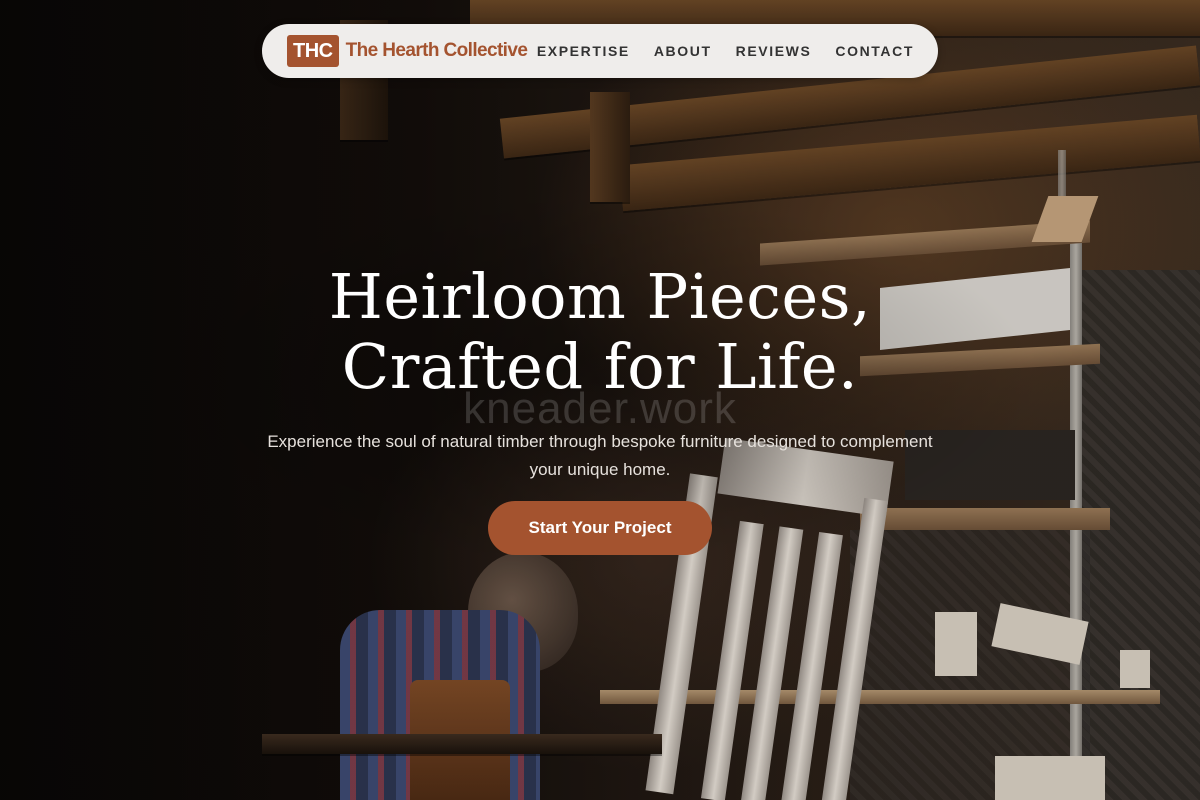 This screenshot has height=800, width=1200. Describe the element at coordinates (600, 408) in the screenshot. I see `watermark: kneader.work` at that location.